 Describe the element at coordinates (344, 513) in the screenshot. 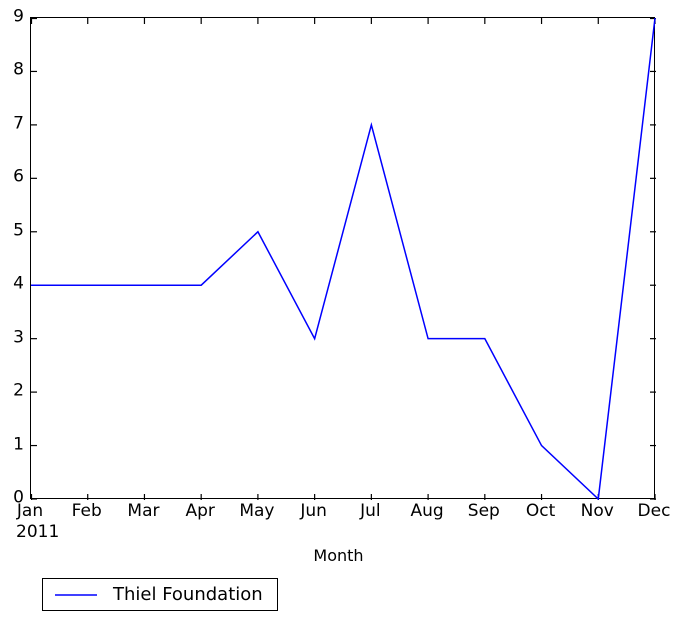

I see `x-axis-tick-labels: Jan Feb Mar Apr May Jun Jul Aug Sep Oct Nov Dec` at that location.